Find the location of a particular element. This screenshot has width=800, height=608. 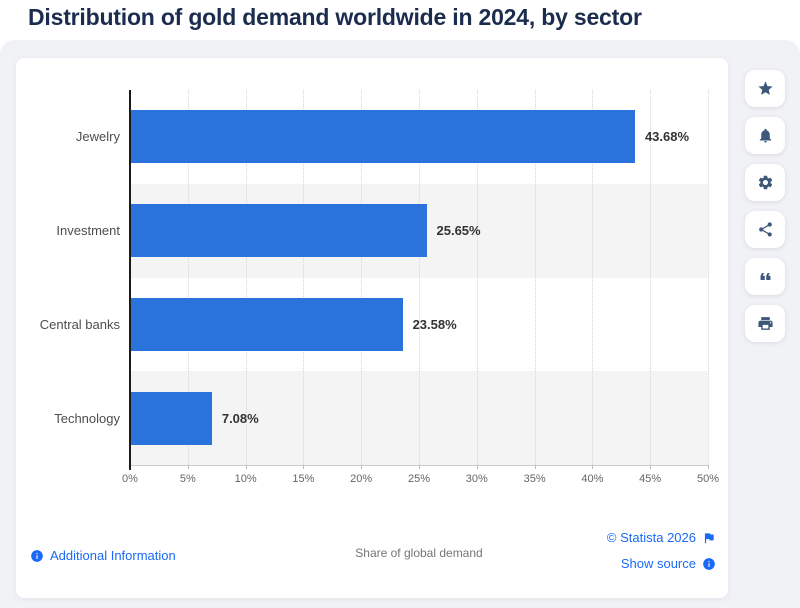

show-source-link: Show source is located at coordinates (668, 563).